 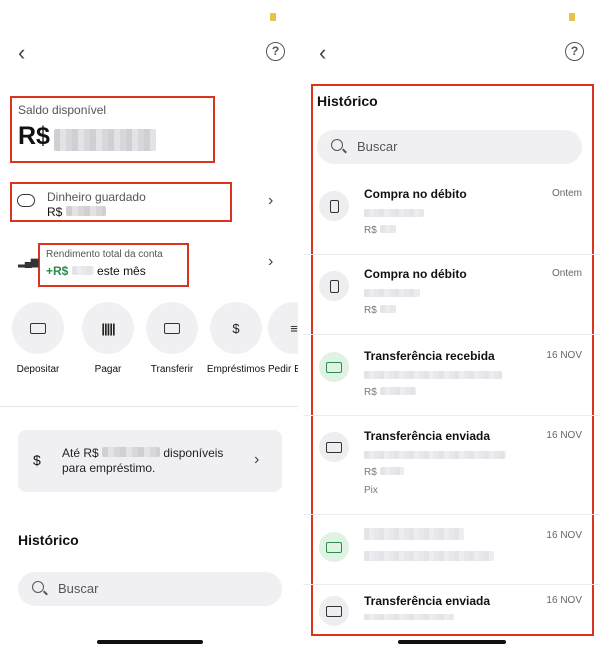 What do you see at coordinates (109, 468) in the screenshot?
I see `loan-text-c: para empréstimo.` at bounding box center [109, 468].